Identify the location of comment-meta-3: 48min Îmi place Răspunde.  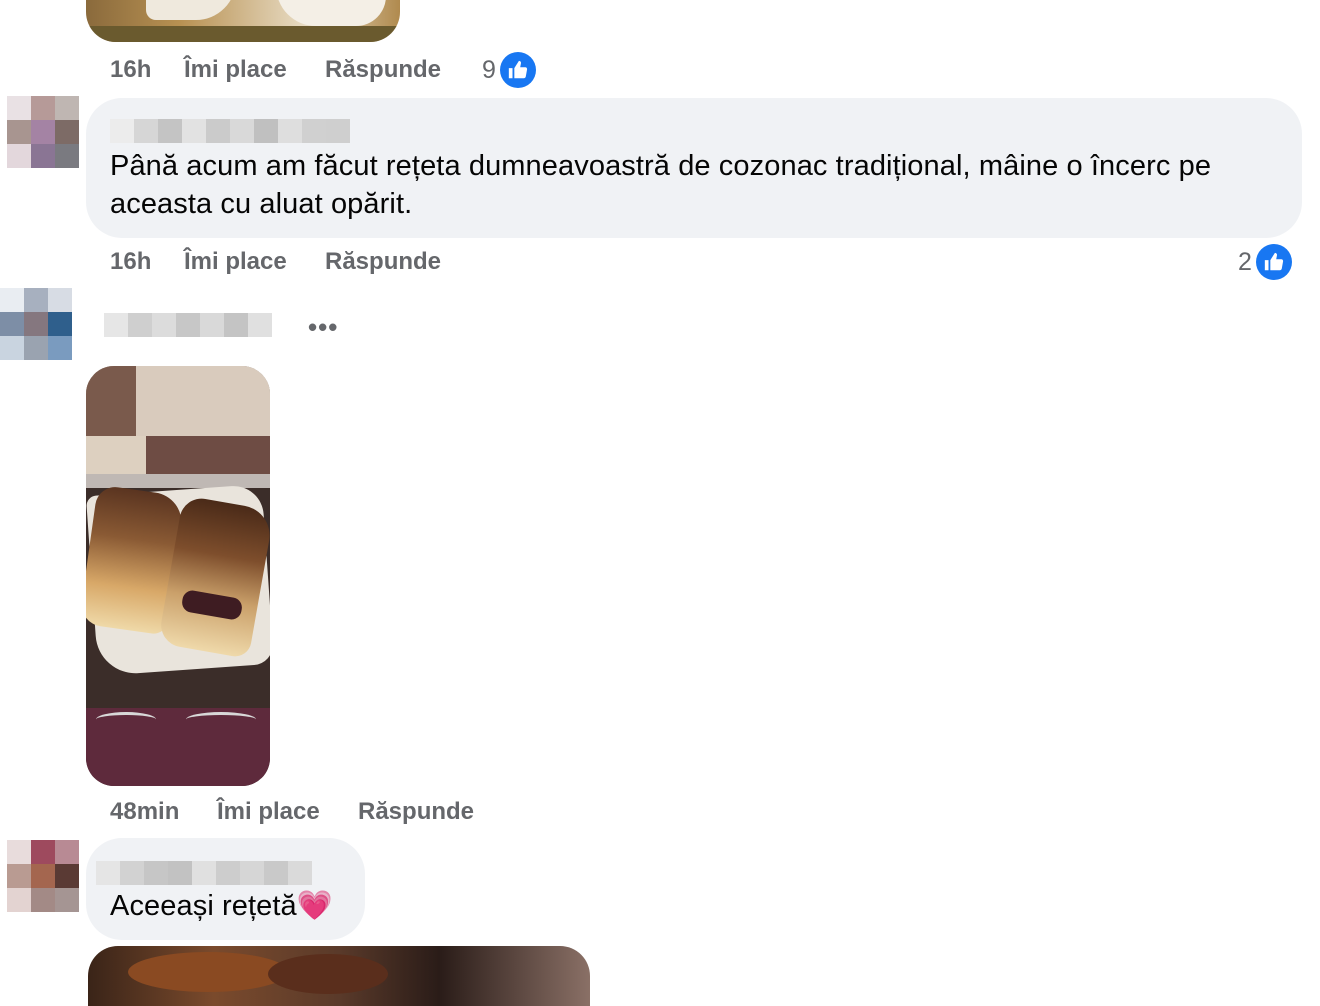
(350, 813).